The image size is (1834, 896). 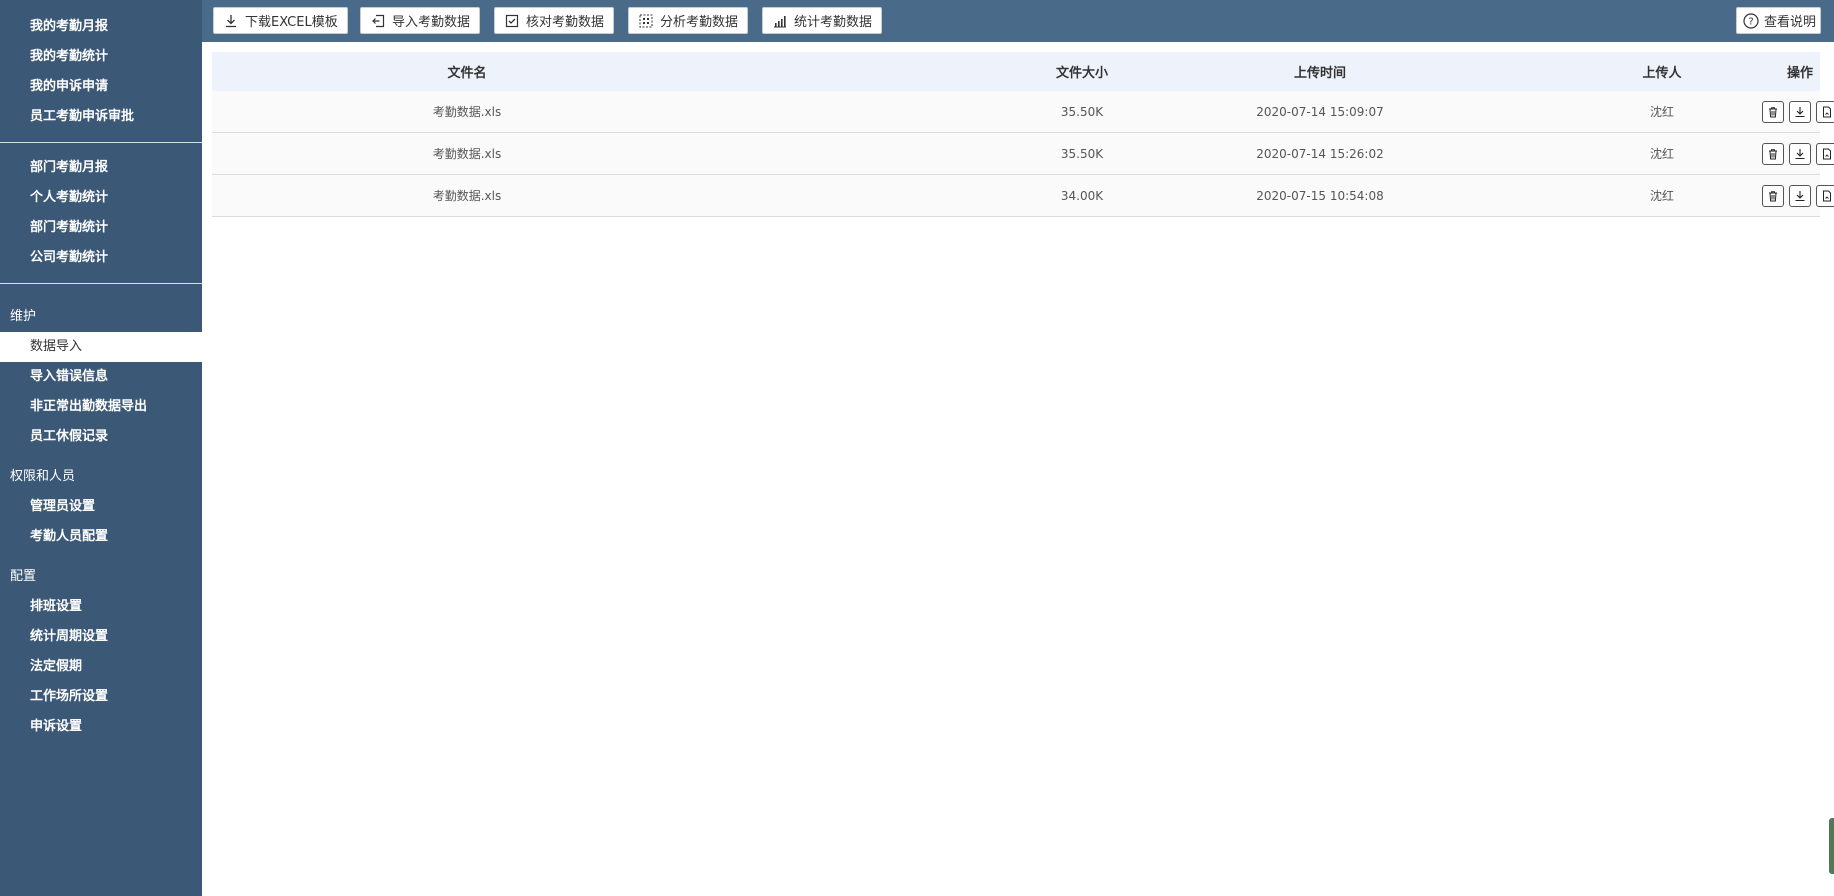 I want to click on import-icon, so click(x=378, y=21).